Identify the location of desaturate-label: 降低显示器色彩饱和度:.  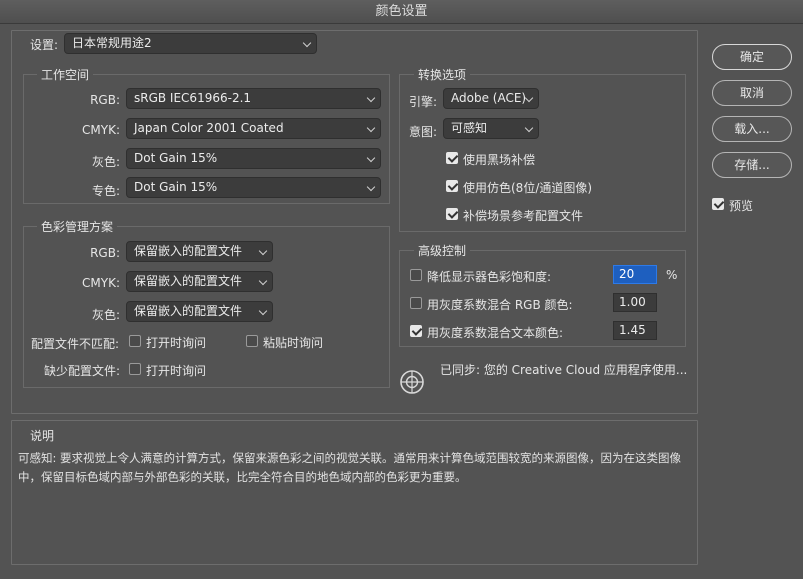
(489, 277).